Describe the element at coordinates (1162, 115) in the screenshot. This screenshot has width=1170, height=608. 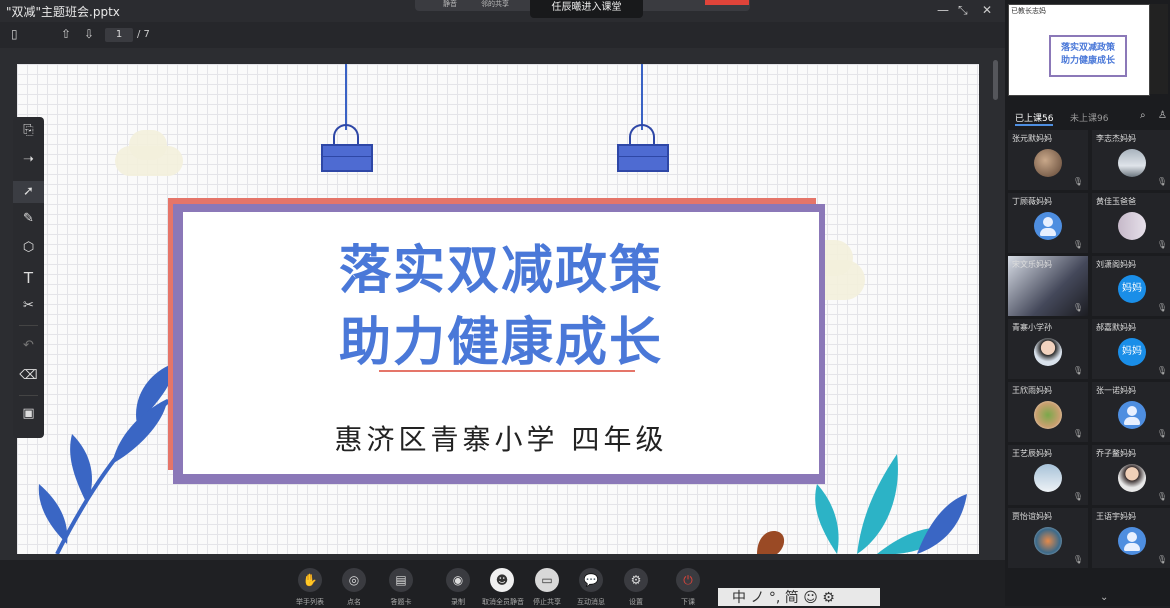
I see `user-icon: ♙` at that location.